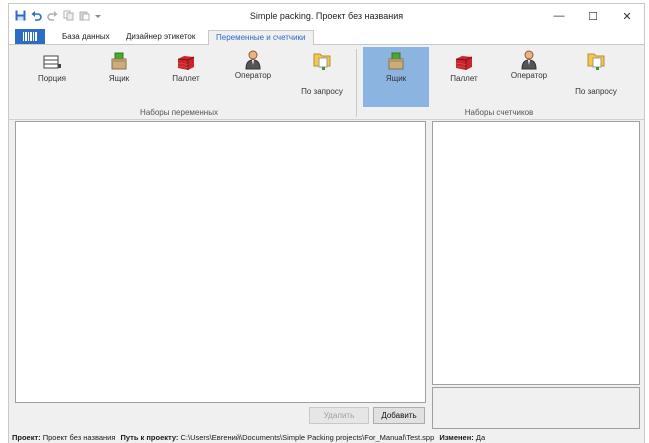 The image size is (649, 443). I want to click on counters-group-label: Наборы счетчиков, so click(499, 112).